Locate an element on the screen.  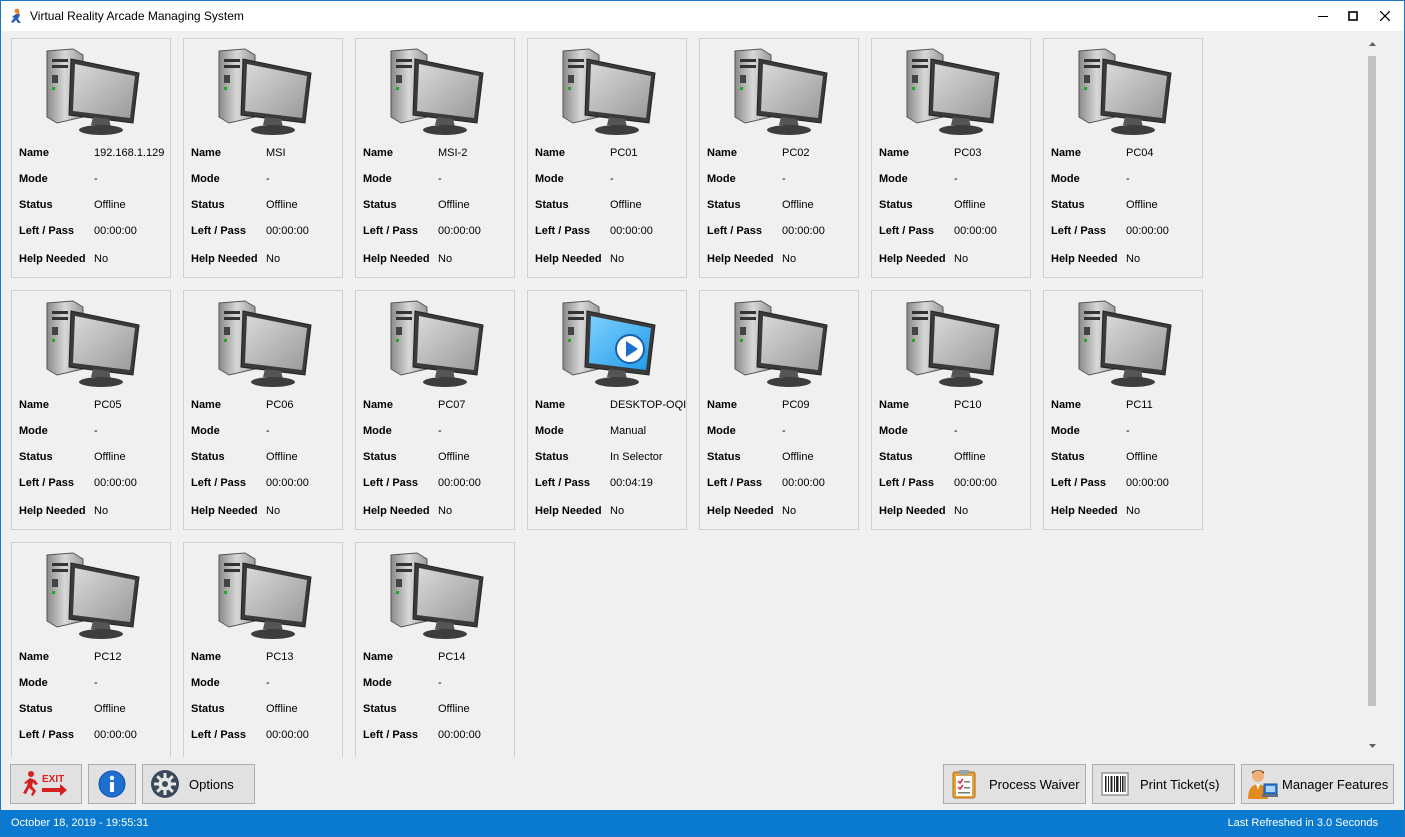
vertical-scrollbar is located at coordinates (1372, 394).